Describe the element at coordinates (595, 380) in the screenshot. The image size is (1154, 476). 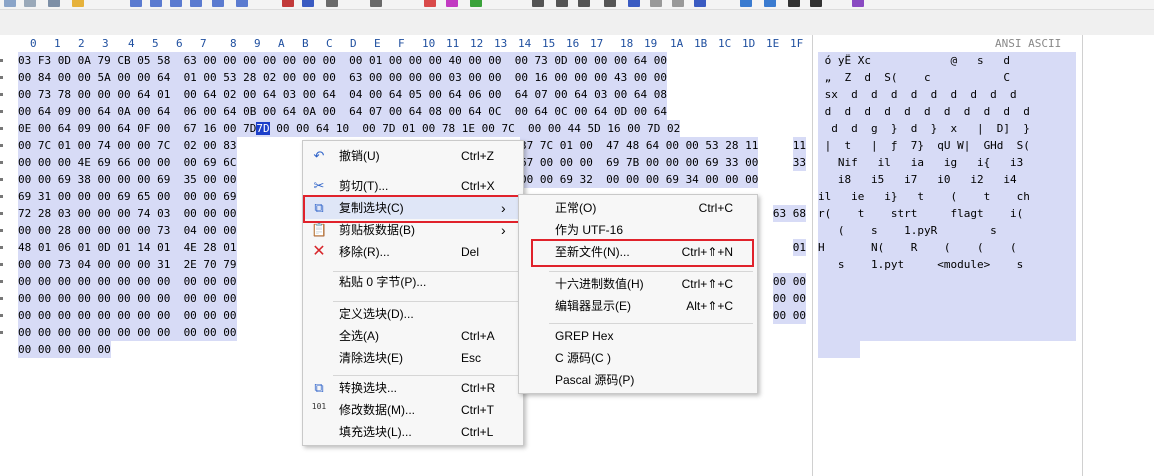
I see `menu-item-label: Pascal 源码(P)` at that location.